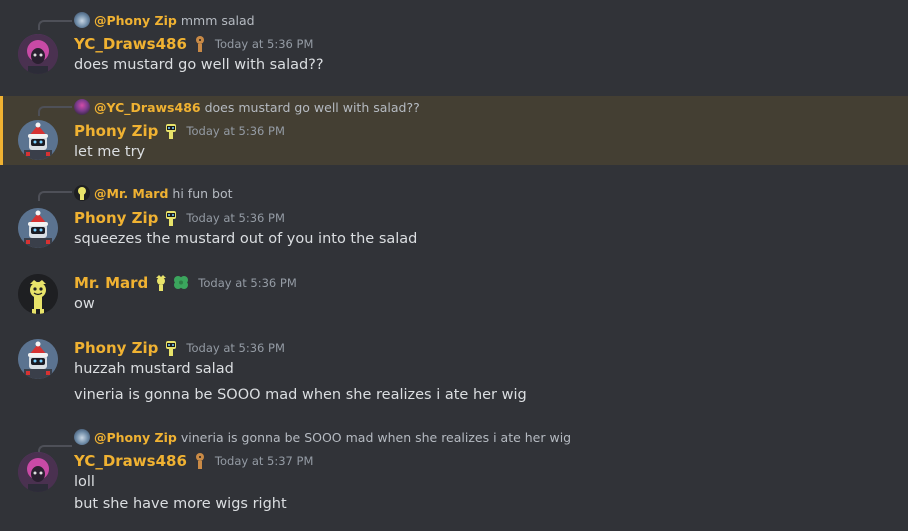 Image resolution: width=908 pixels, height=531 pixels. What do you see at coordinates (110, 152) in the screenshot?
I see `message-text: let me try` at bounding box center [110, 152].